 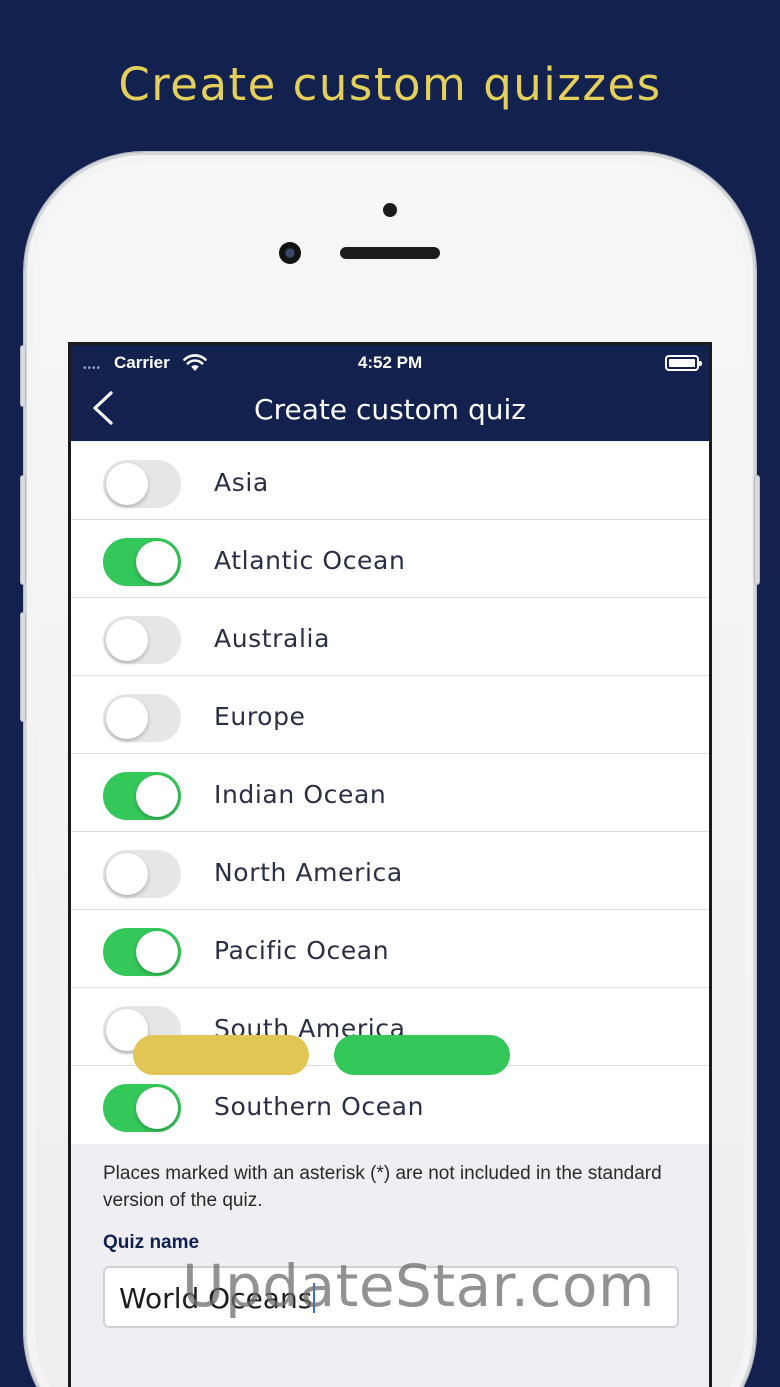 I want to click on phone-volume-up-button, so click(x=23, y=530).